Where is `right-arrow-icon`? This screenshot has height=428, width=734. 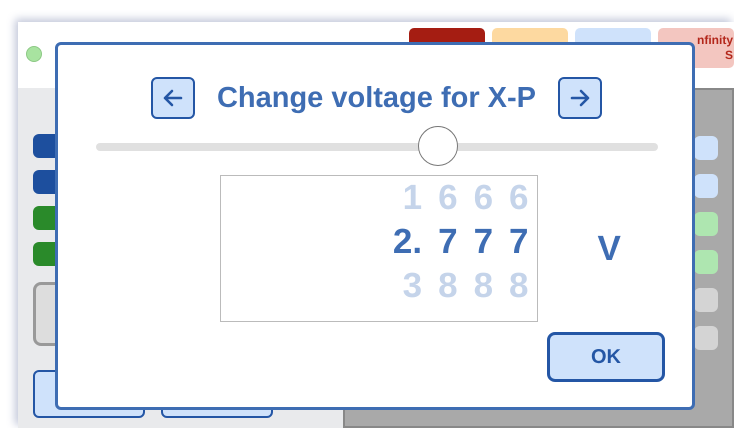
right-arrow-icon is located at coordinates (580, 98).